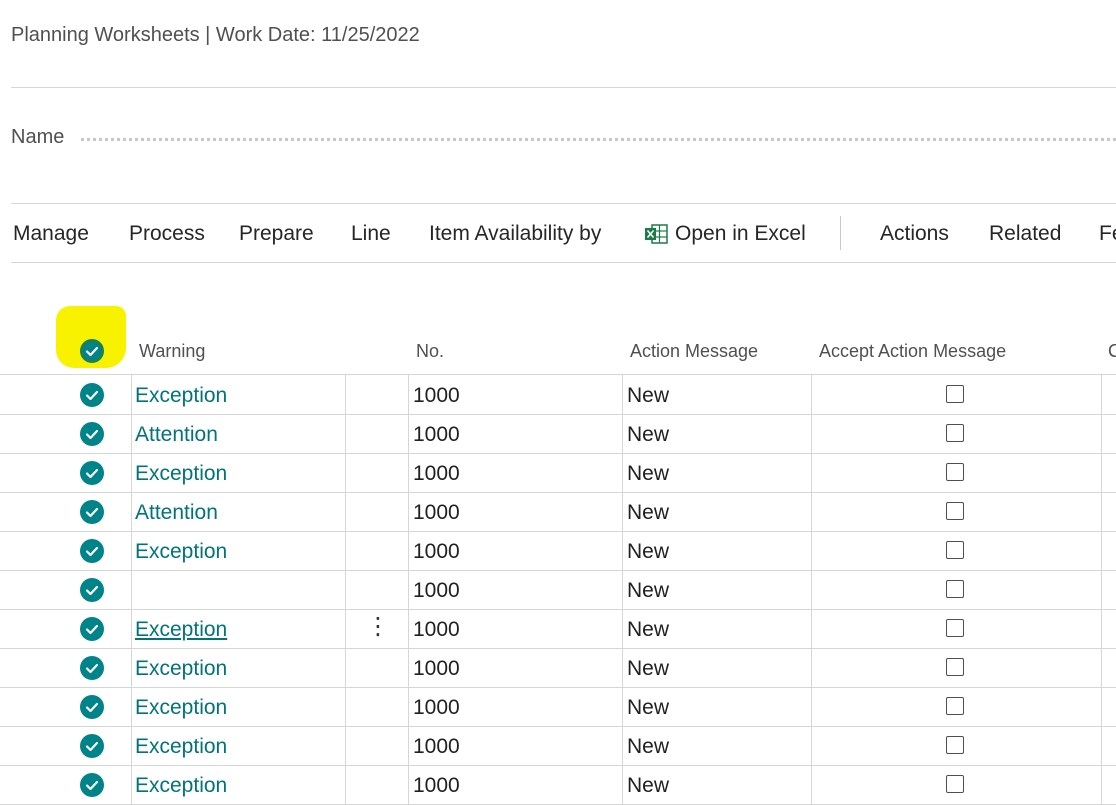 The image size is (1116, 805). What do you see at coordinates (167, 234) in the screenshot?
I see `action-process: Process` at bounding box center [167, 234].